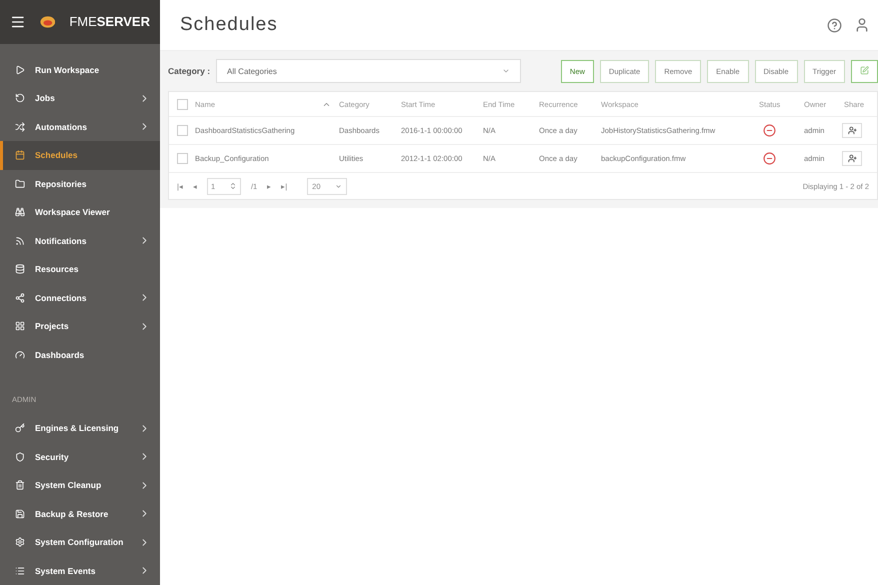  I want to click on sidebar-item: Notifications, so click(80, 240).